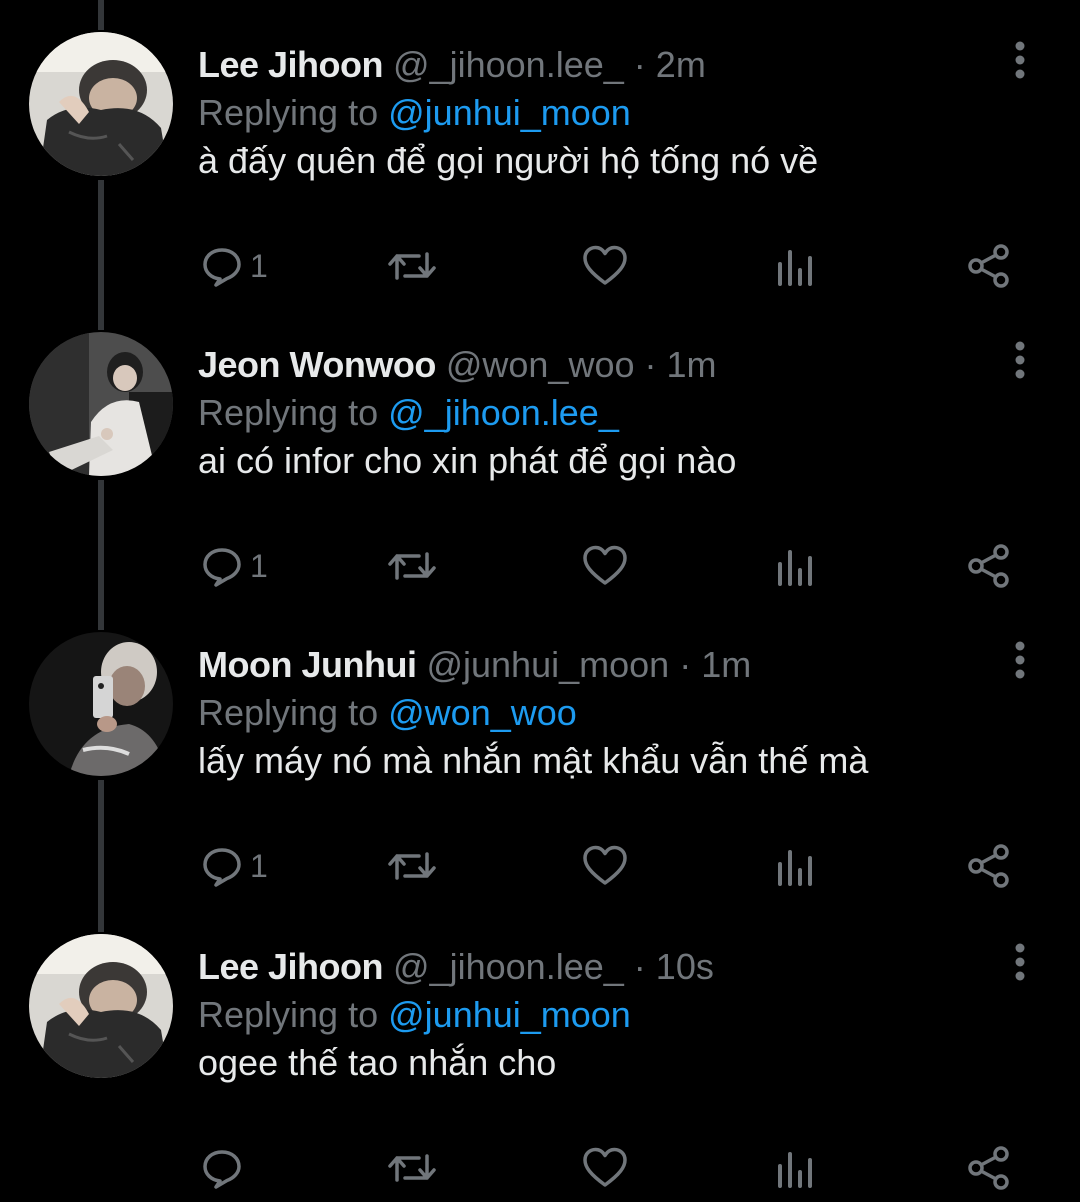 The height and width of the screenshot is (1202, 1080). I want to click on tweet-text: à đấy quên để gọi người hộ tống nó về, so click(508, 160).